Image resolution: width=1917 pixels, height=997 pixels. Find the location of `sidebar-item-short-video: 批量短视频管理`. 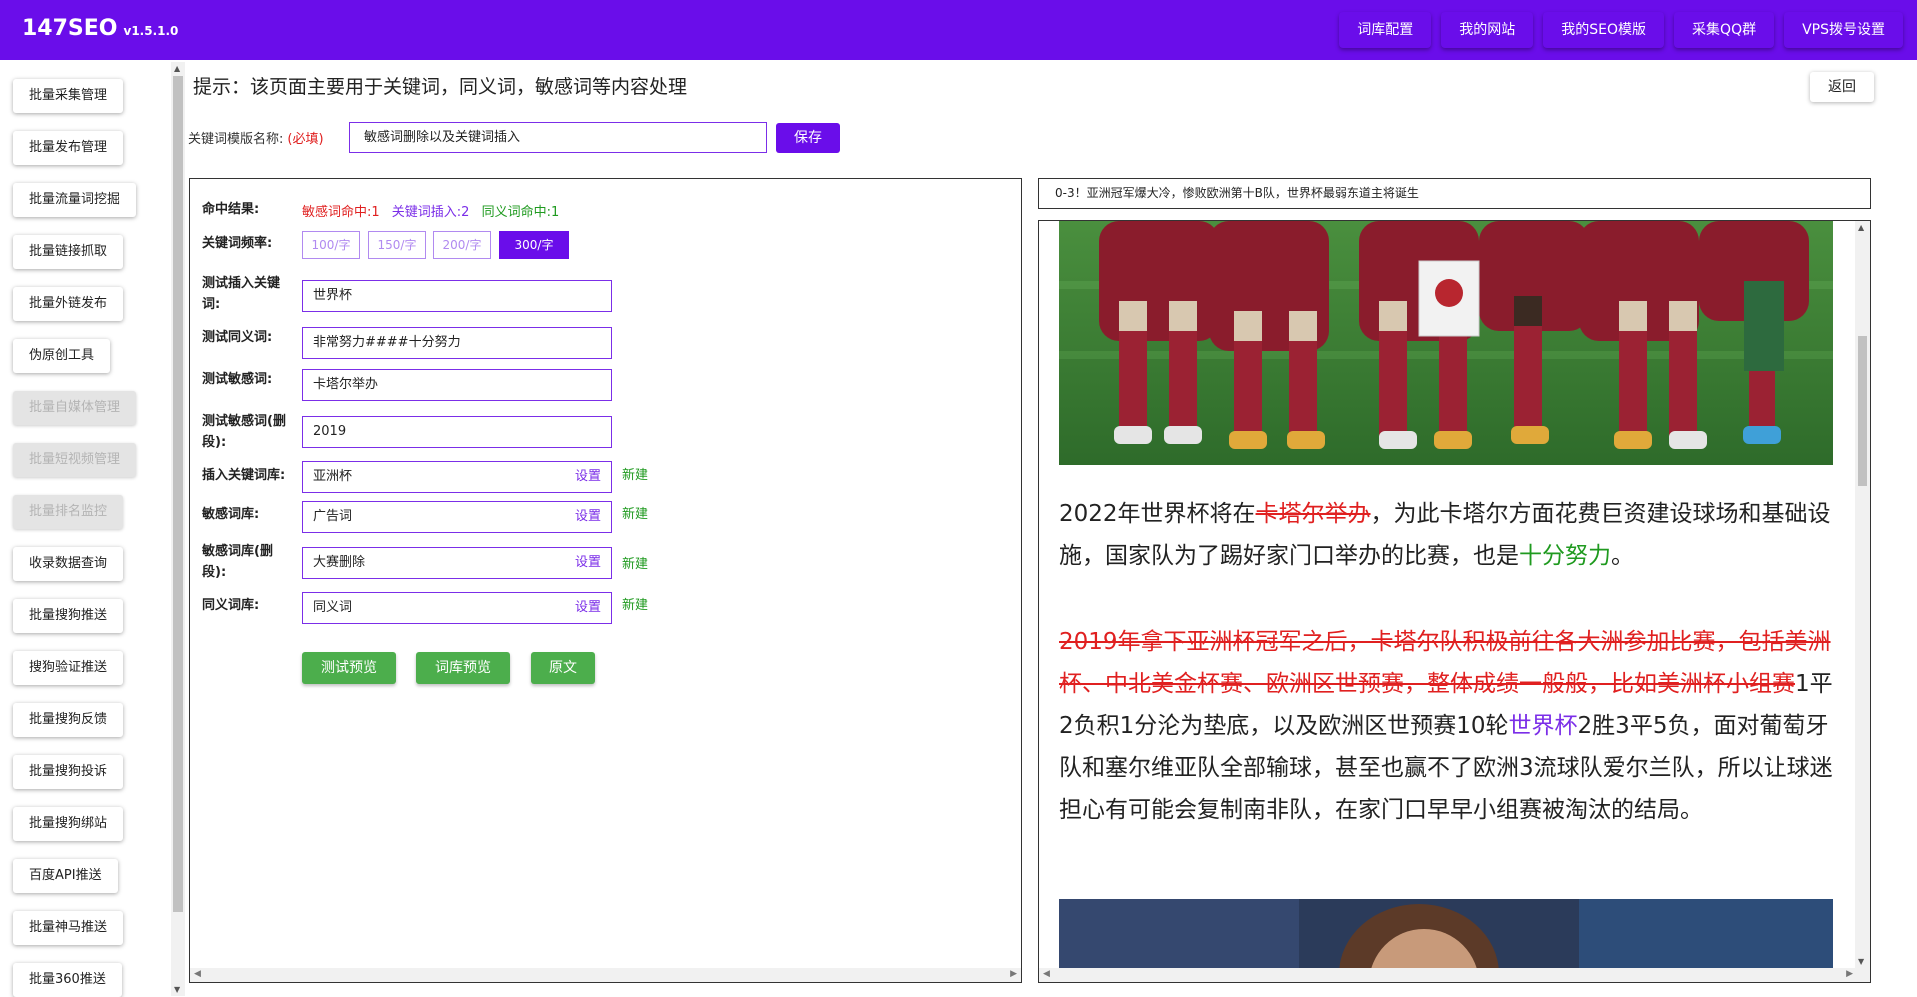

sidebar-item-short-video: 批量短视频管理 is located at coordinates (75, 460).